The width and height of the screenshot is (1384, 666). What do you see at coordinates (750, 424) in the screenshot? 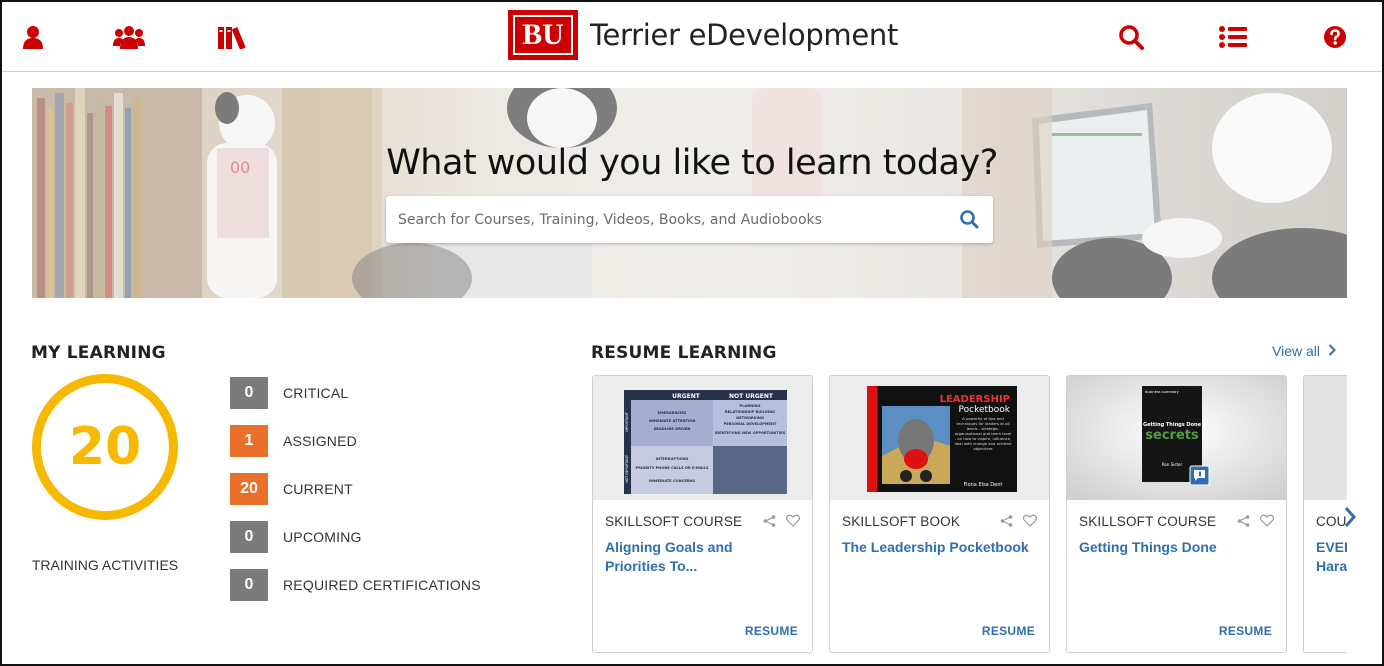
I see `matrix-text: PERSONAL DEVELOPMENT` at bounding box center [750, 424].